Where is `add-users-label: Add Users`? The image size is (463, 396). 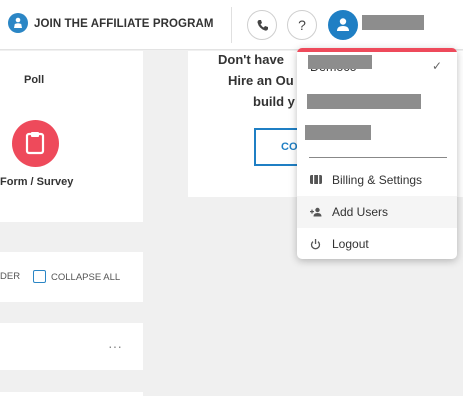 add-users-label: Add Users is located at coordinates (360, 212).